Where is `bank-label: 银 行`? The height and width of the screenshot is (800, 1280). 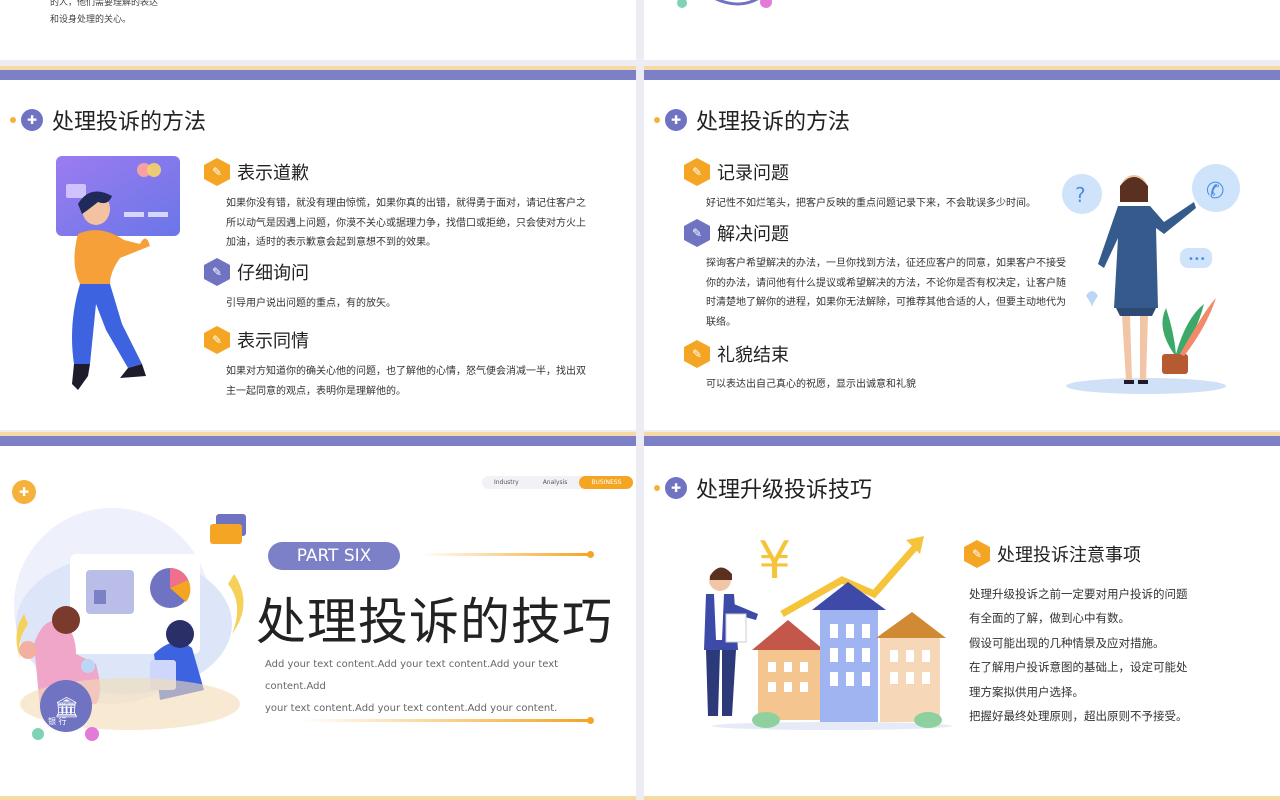
bank-label: 银 行 is located at coordinates (57, 721).